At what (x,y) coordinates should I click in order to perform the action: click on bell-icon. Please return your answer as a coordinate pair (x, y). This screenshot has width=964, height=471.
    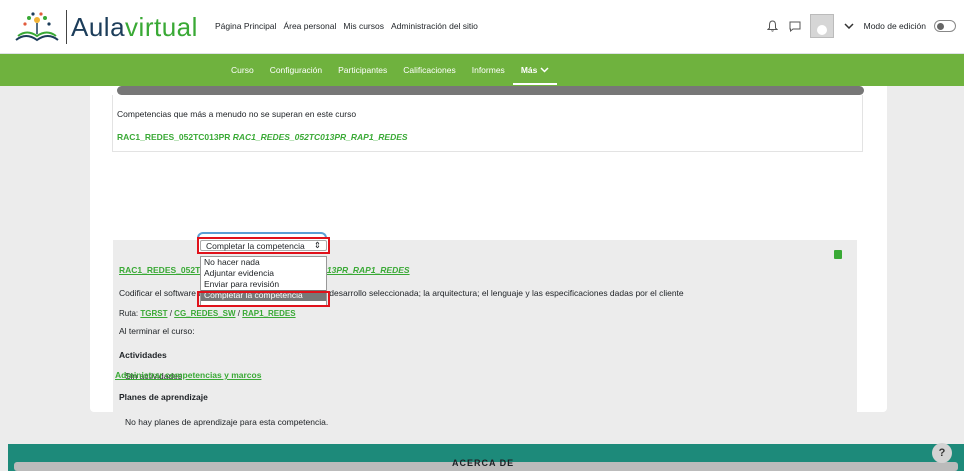
    Looking at the image, I should click on (773, 26).